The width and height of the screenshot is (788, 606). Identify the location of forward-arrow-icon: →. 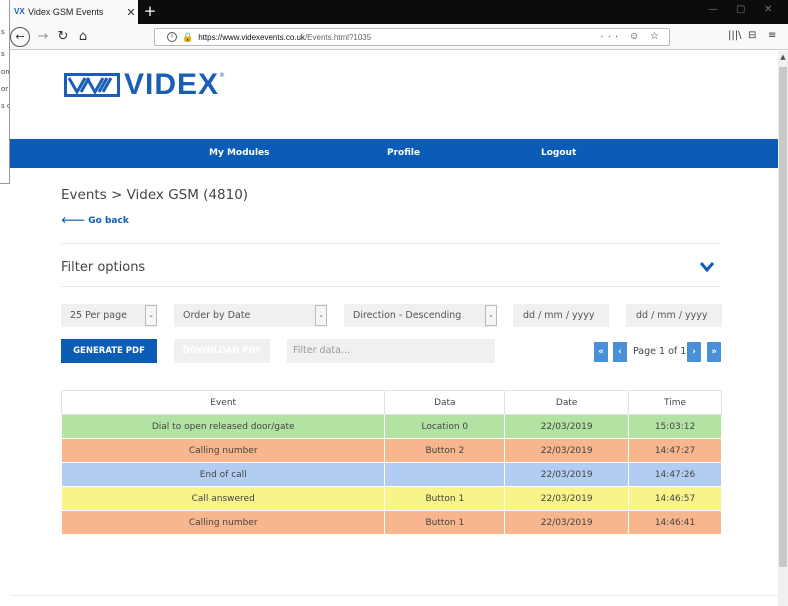
(43, 37).